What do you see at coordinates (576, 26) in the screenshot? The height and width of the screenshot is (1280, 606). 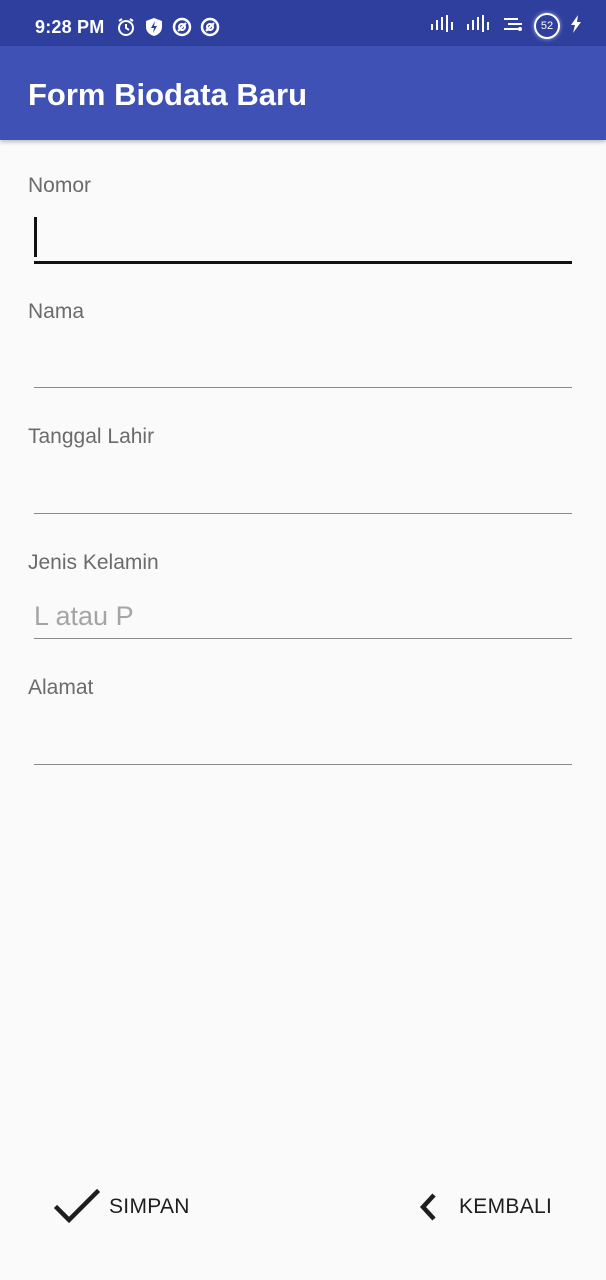 I see `charging-bolt-icon` at bounding box center [576, 26].